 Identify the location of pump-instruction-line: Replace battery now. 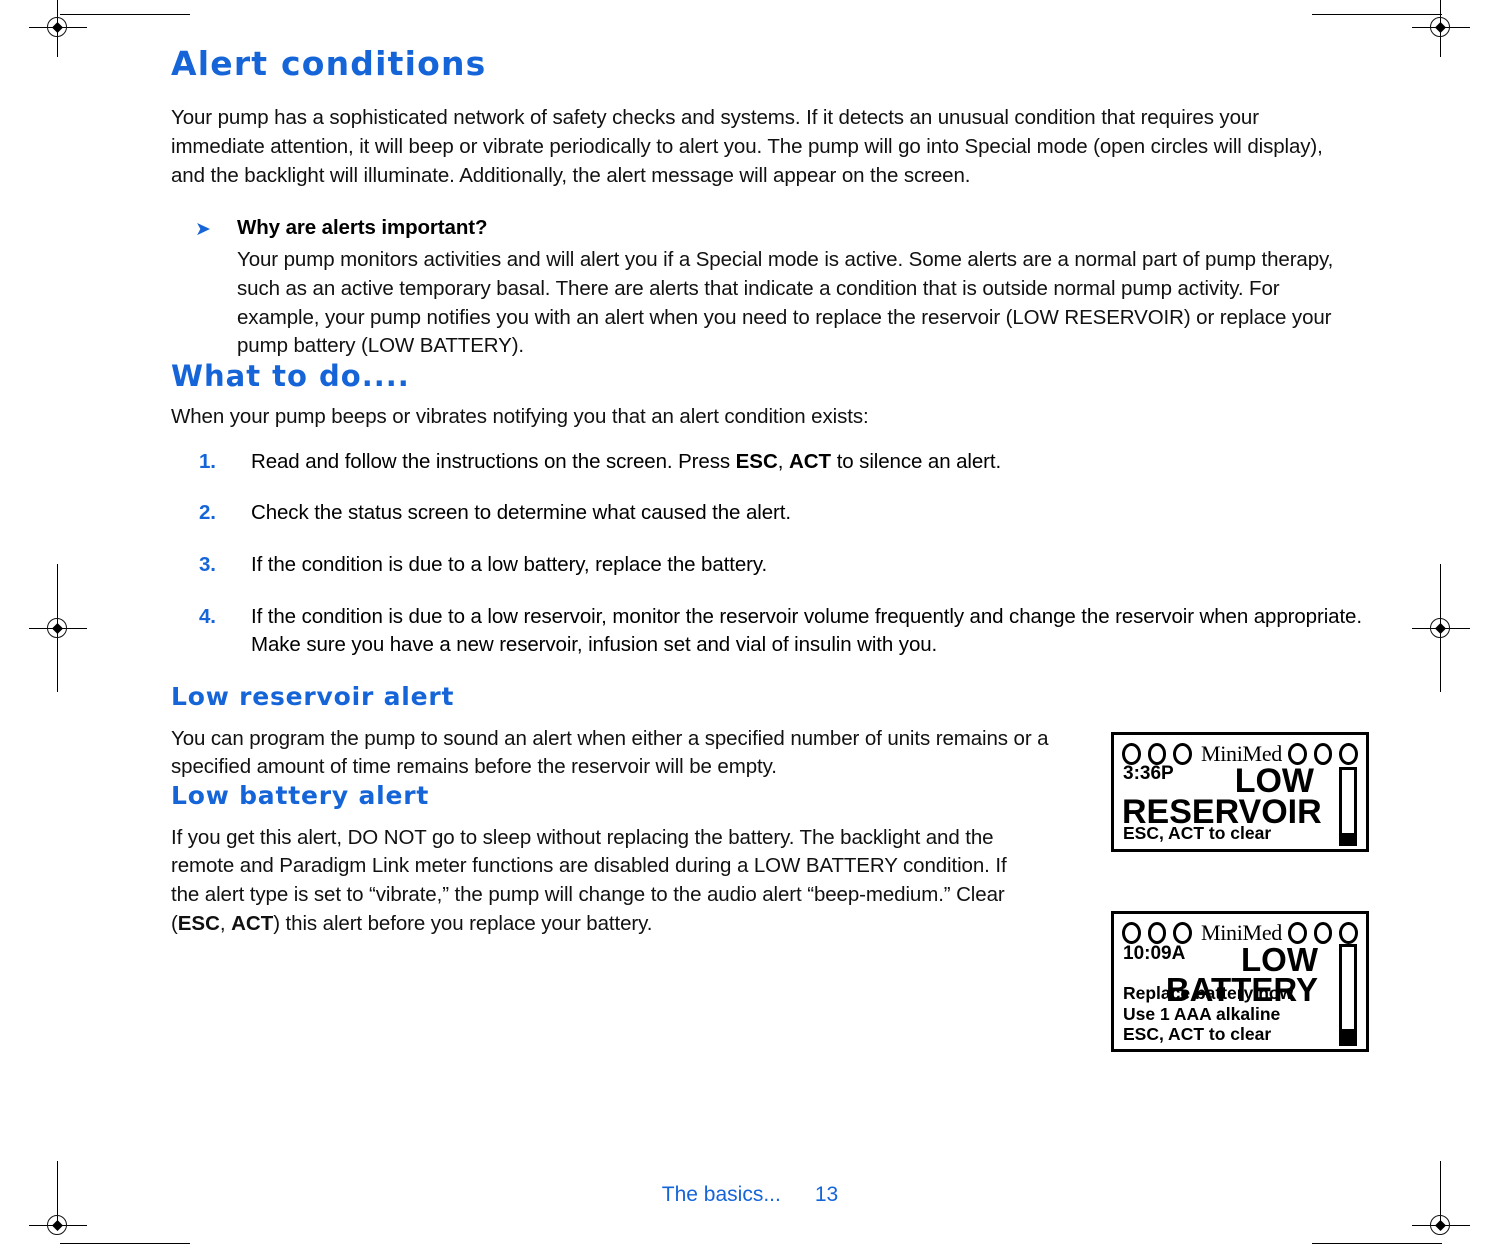
(1208, 993).